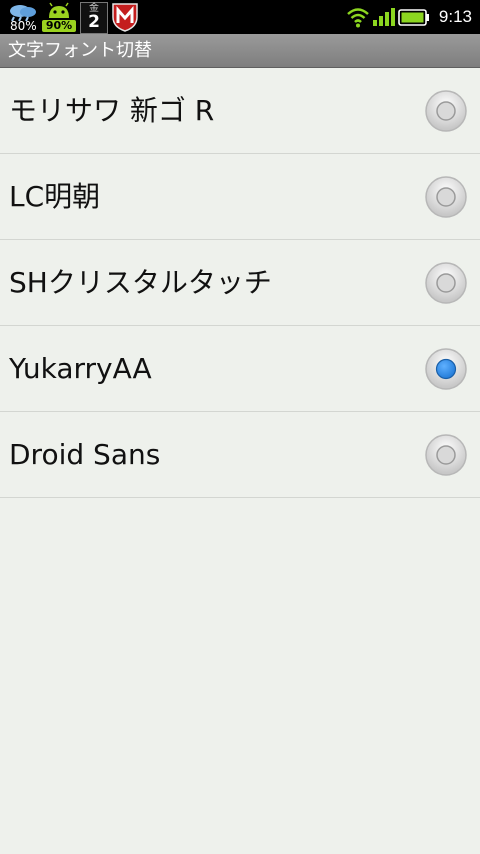 Image resolution: width=480 pixels, height=854 pixels. What do you see at coordinates (80, 50) in the screenshot?
I see `page-title: 文字フォント切替` at bounding box center [80, 50].